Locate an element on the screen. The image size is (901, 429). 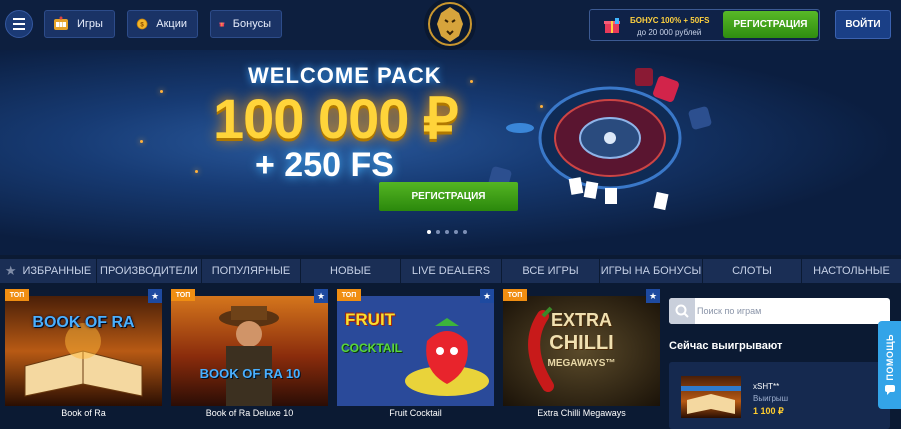
register-button: РЕГИСТРАЦИЯ is located at coordinates (770, 24).